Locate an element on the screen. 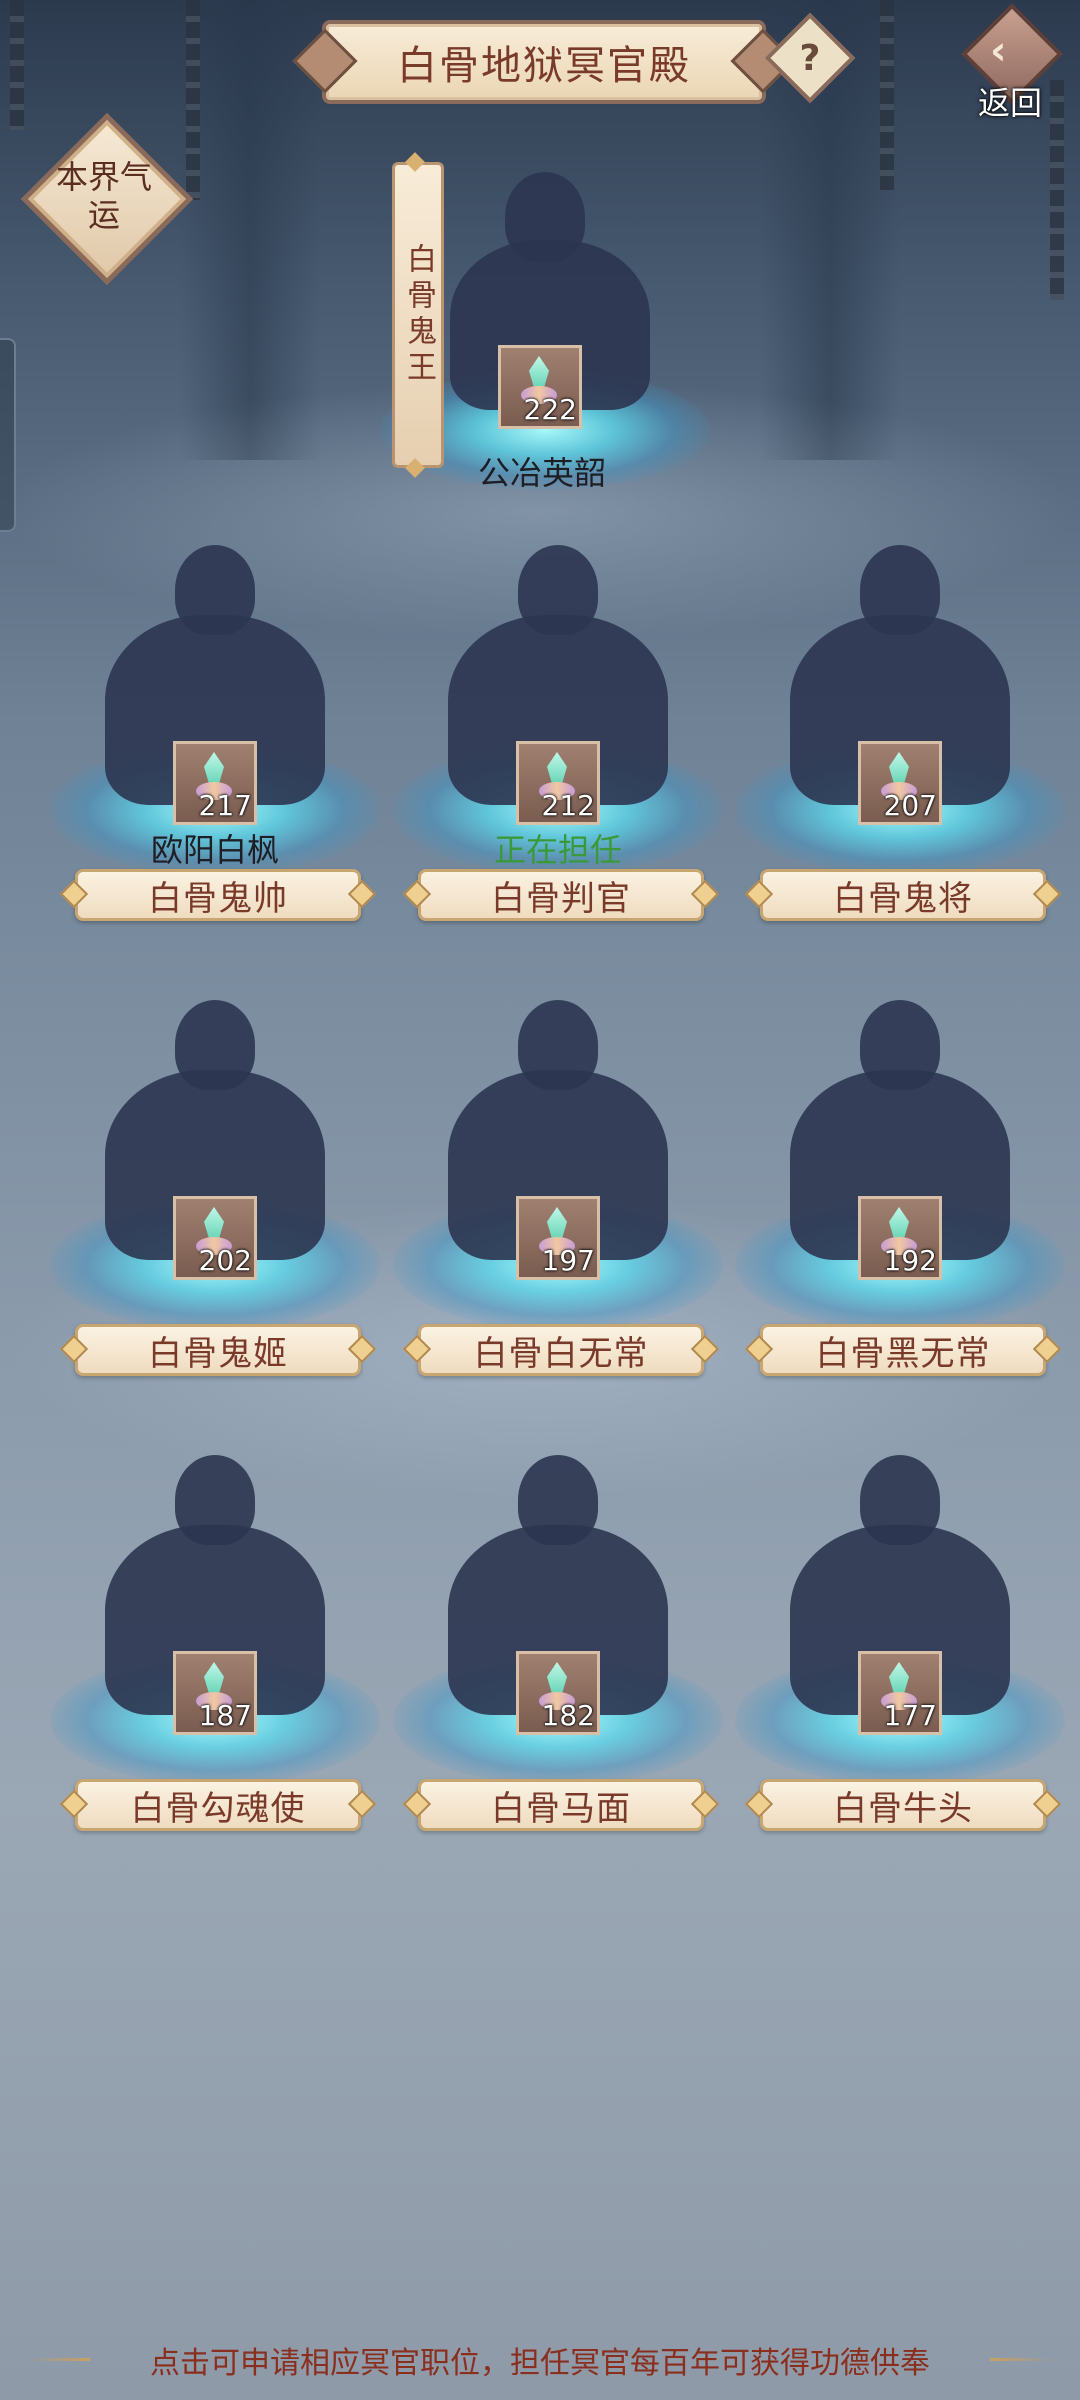 The width and height of the screenshot is (1080, 2400). king-title-plate: 白骨鬼王 is located at coordinates (418, 315).